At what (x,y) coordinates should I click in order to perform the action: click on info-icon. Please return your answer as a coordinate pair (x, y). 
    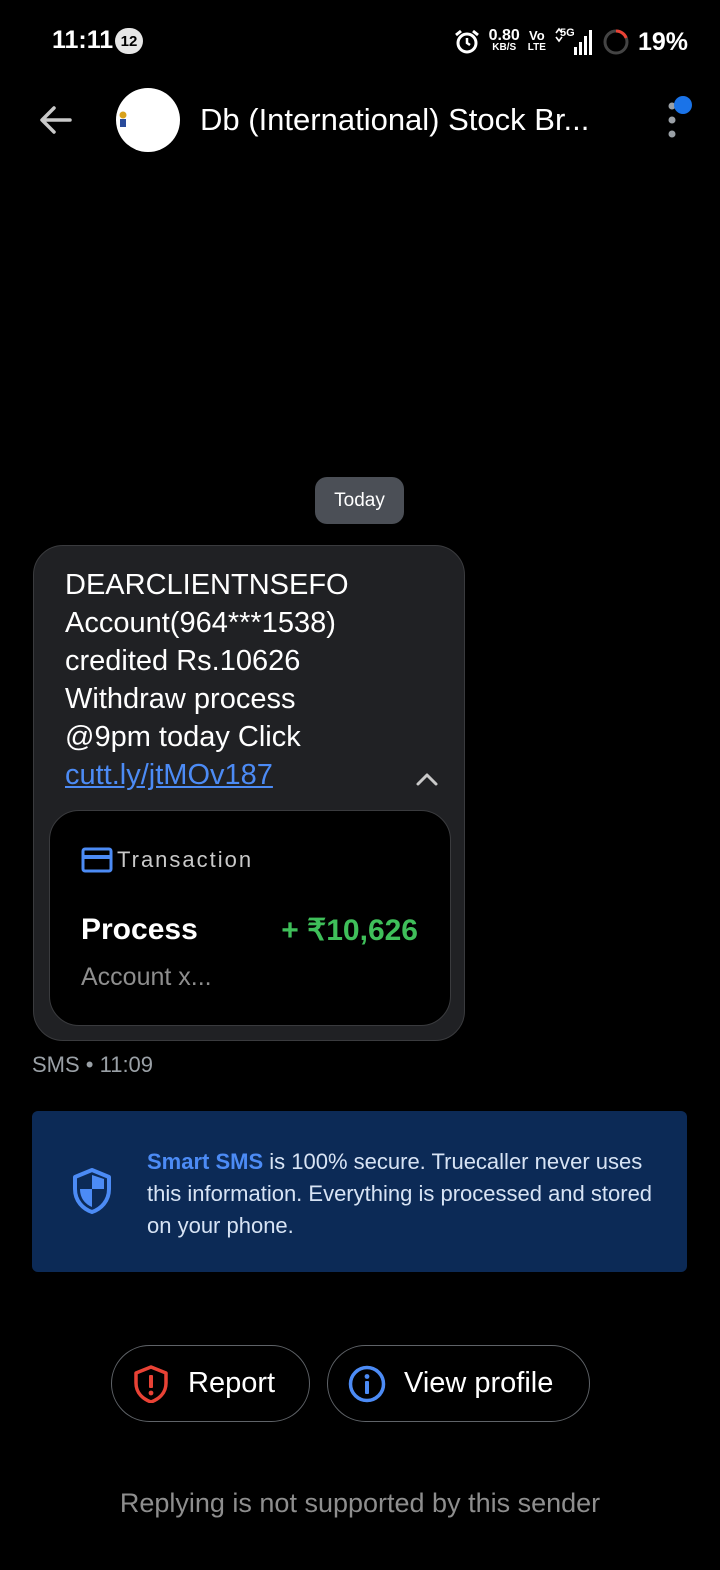
    Looking at the image, I should click on (367, 1383).